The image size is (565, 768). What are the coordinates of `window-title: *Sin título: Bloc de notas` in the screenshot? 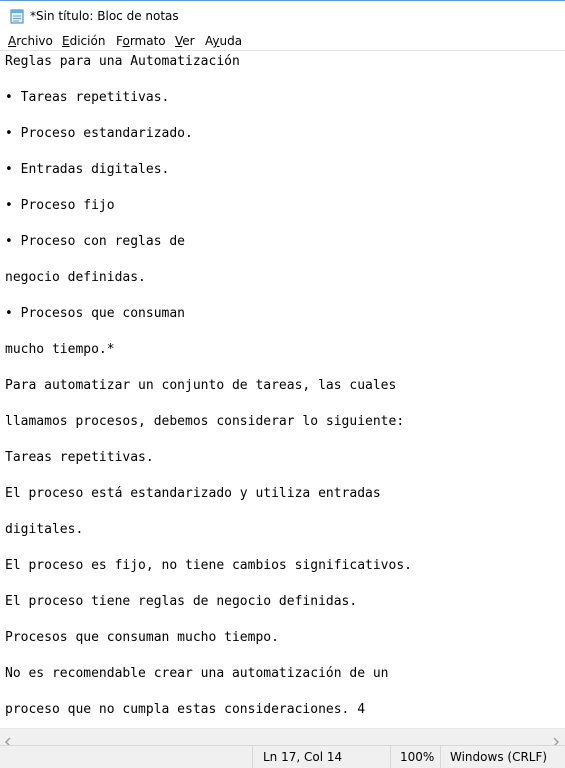 It's located at (104, 16).